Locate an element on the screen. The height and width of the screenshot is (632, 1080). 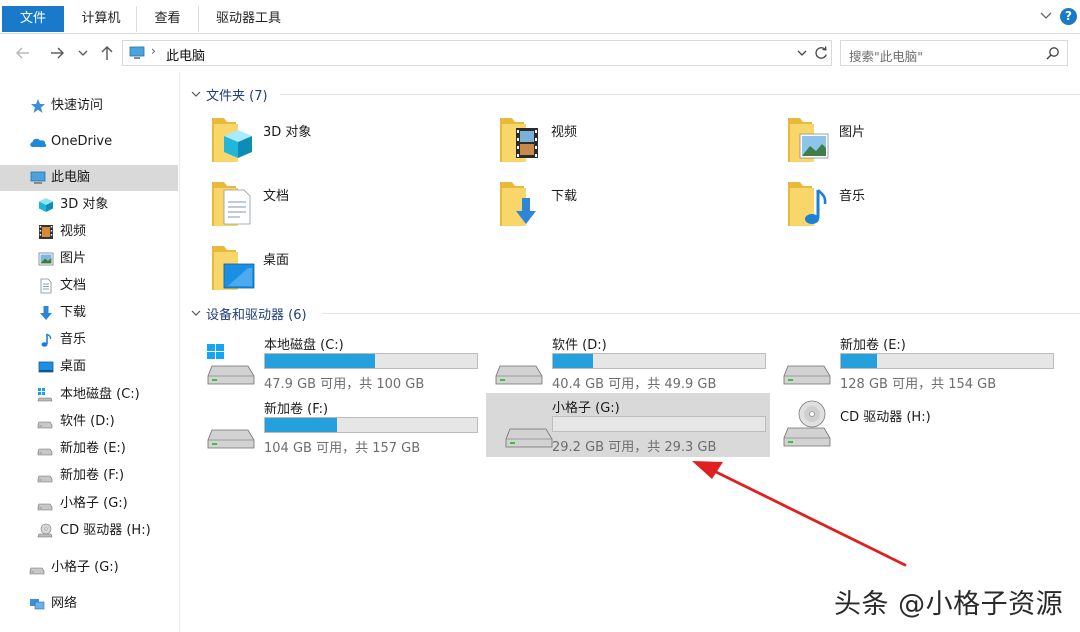
sidebar-item-quick-access: 快速访问 is located at coordinates (89, 106).